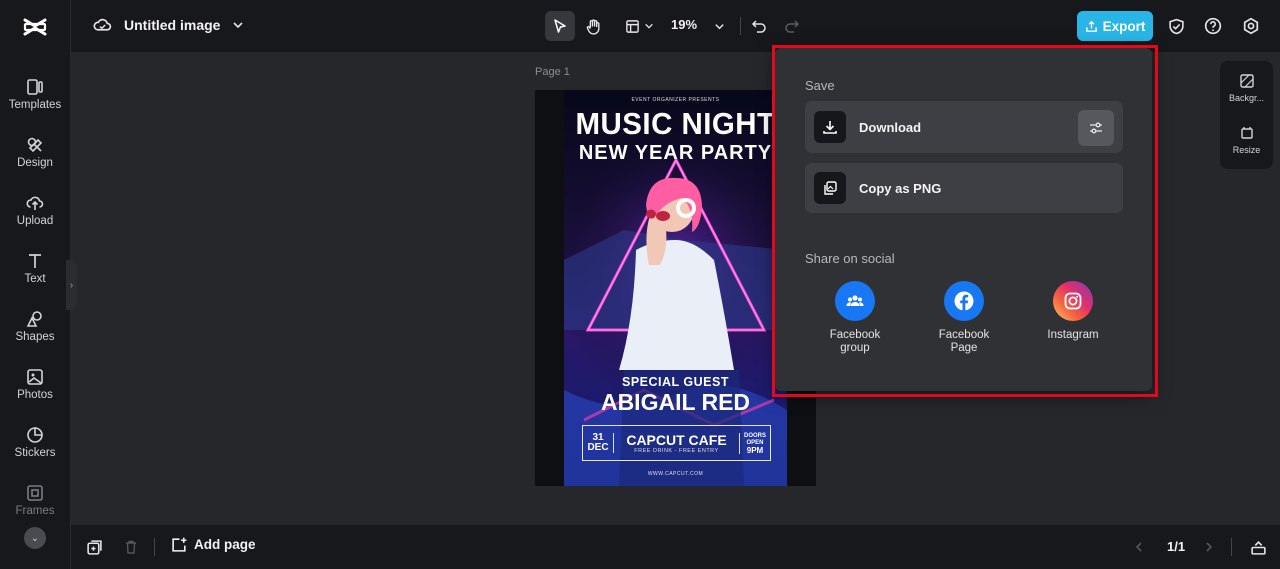  I want to click on sidebar-item-label: Frames, so click(35, 511).